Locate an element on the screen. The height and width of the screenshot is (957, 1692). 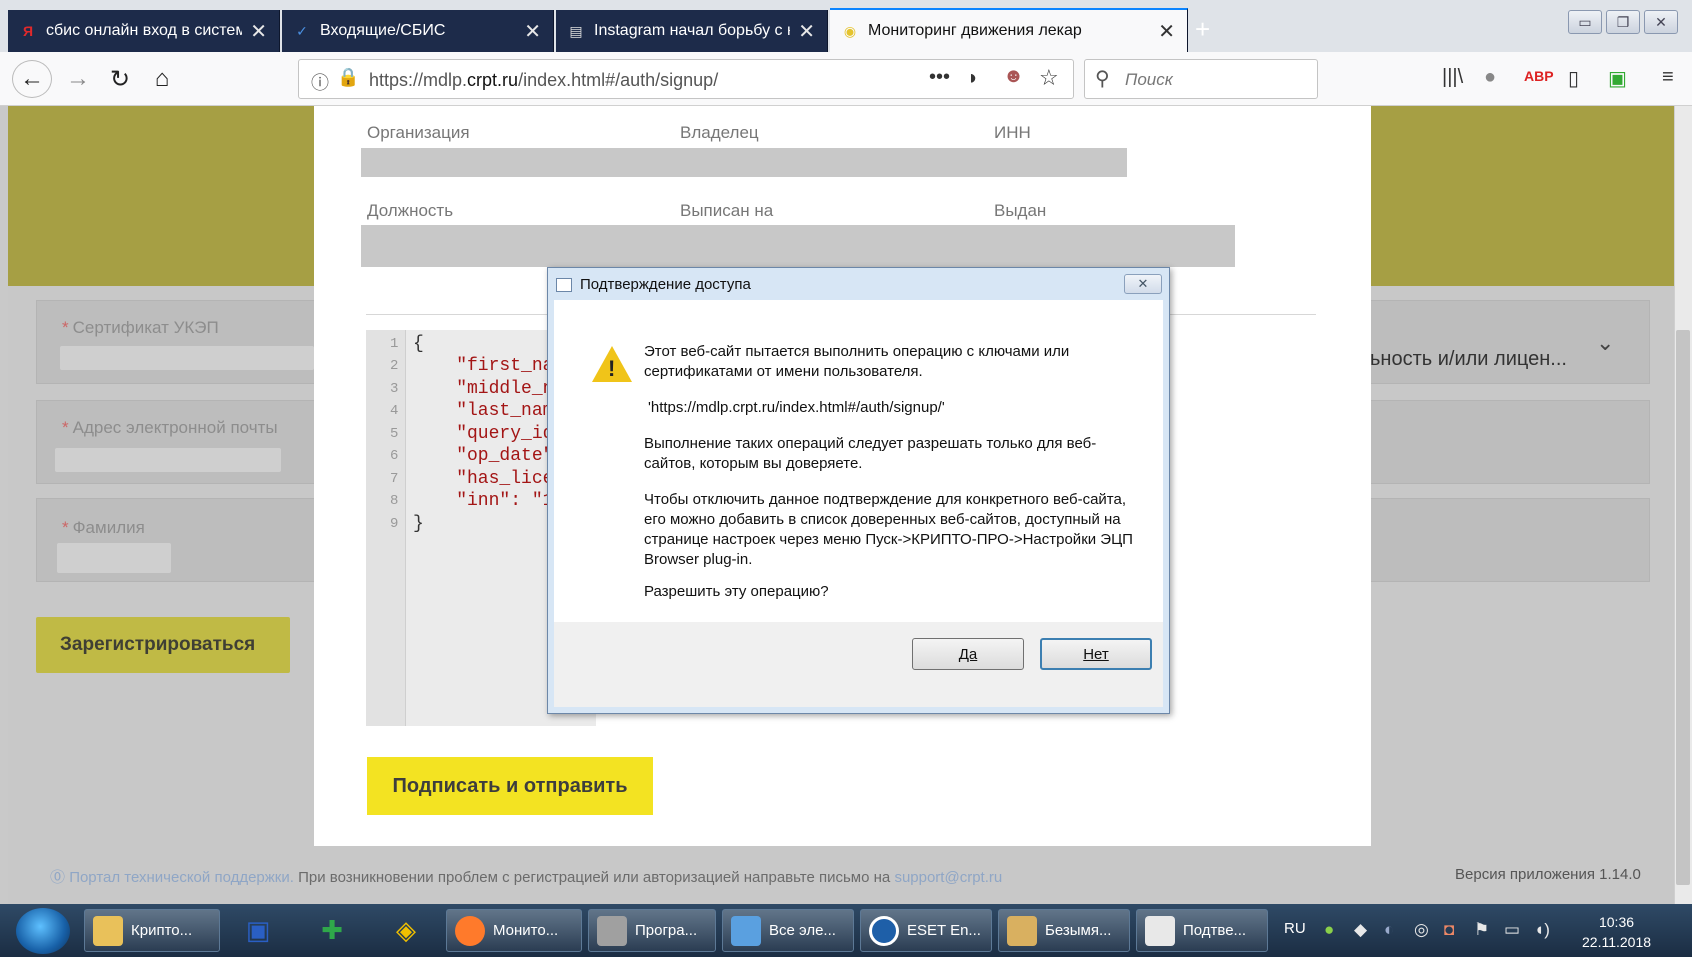
adblock-icon: ABP is located at coordinates (1539, 76).